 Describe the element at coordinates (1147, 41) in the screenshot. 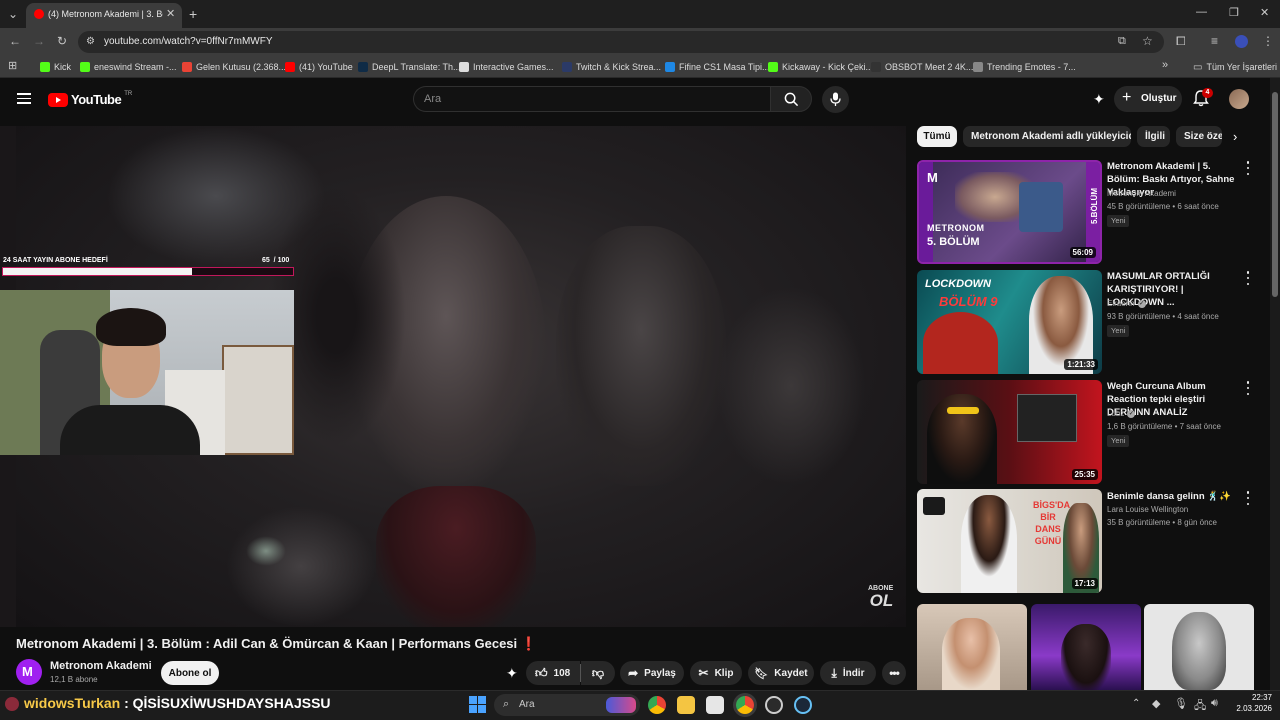

I see `bookmark-star-icon: ☆` at that location.